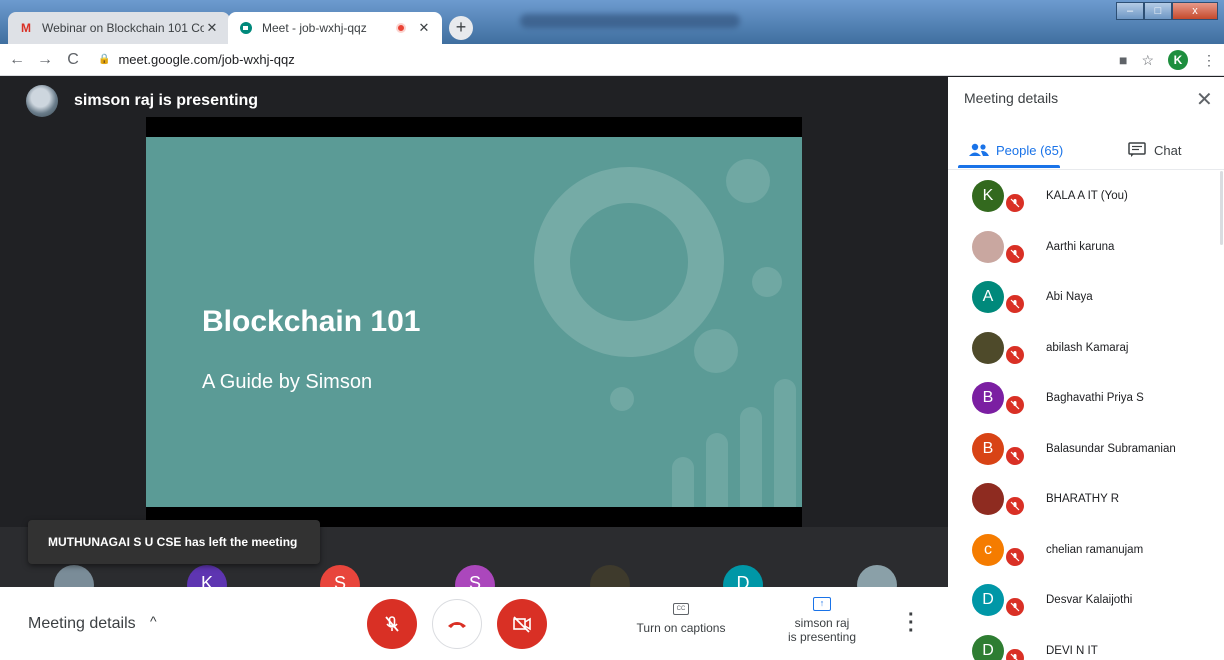 The image size is (1224, 660). Describe the element at coordinates (1123, 60) in the screenshot. I see `camera-icon: ■` at that location.